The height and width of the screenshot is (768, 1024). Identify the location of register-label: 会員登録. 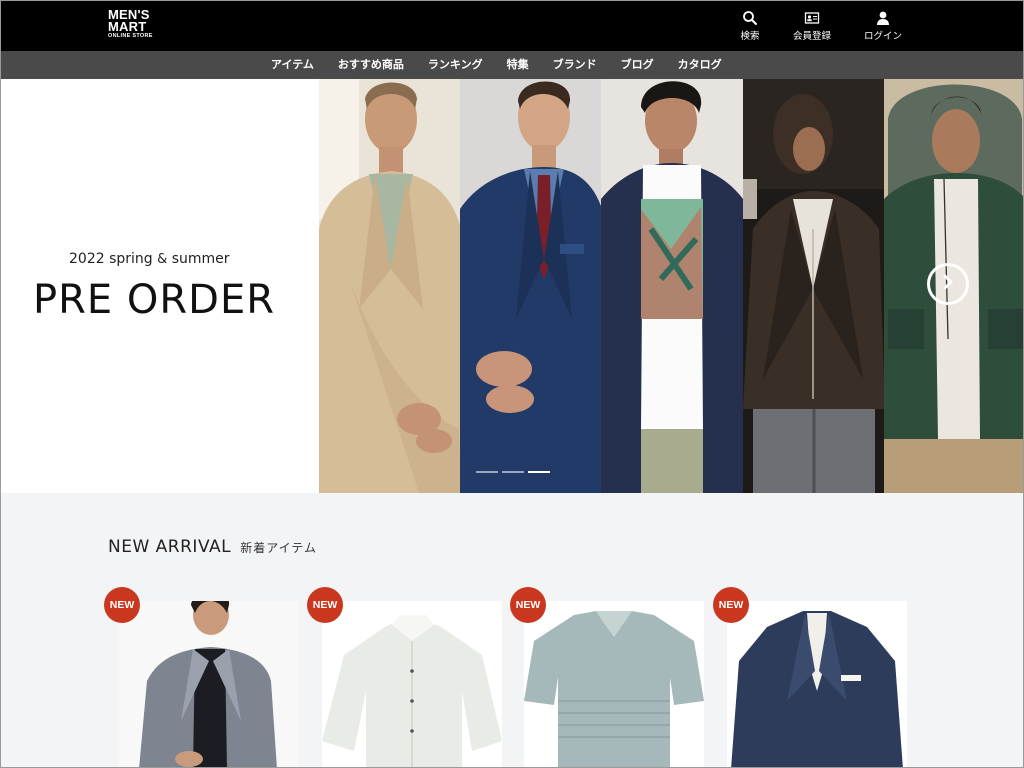
(811, 36).